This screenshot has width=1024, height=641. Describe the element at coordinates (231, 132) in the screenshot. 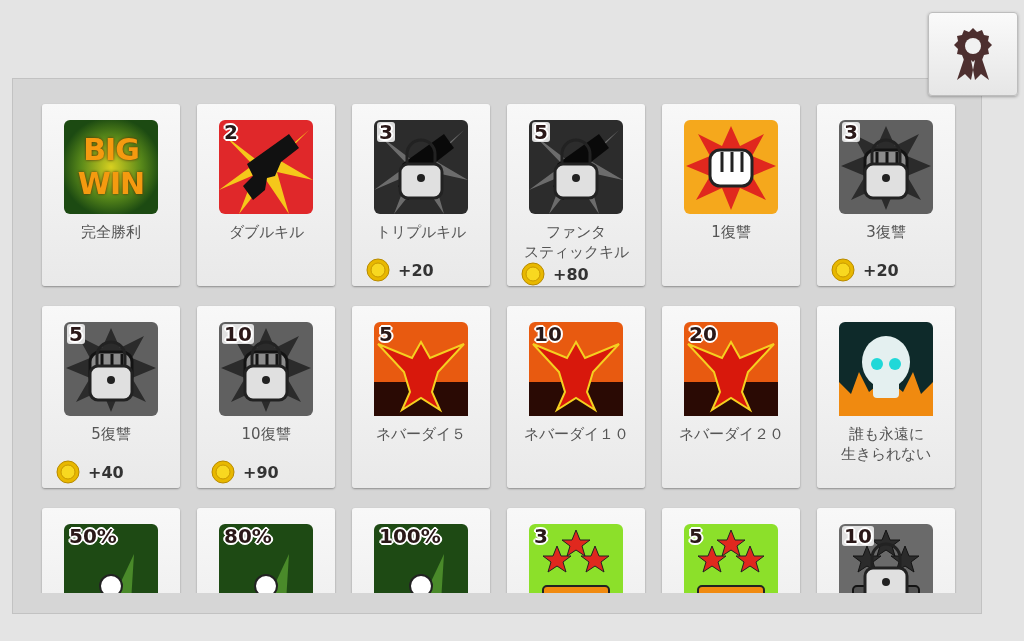

I see `badge-number: 2` at that location.